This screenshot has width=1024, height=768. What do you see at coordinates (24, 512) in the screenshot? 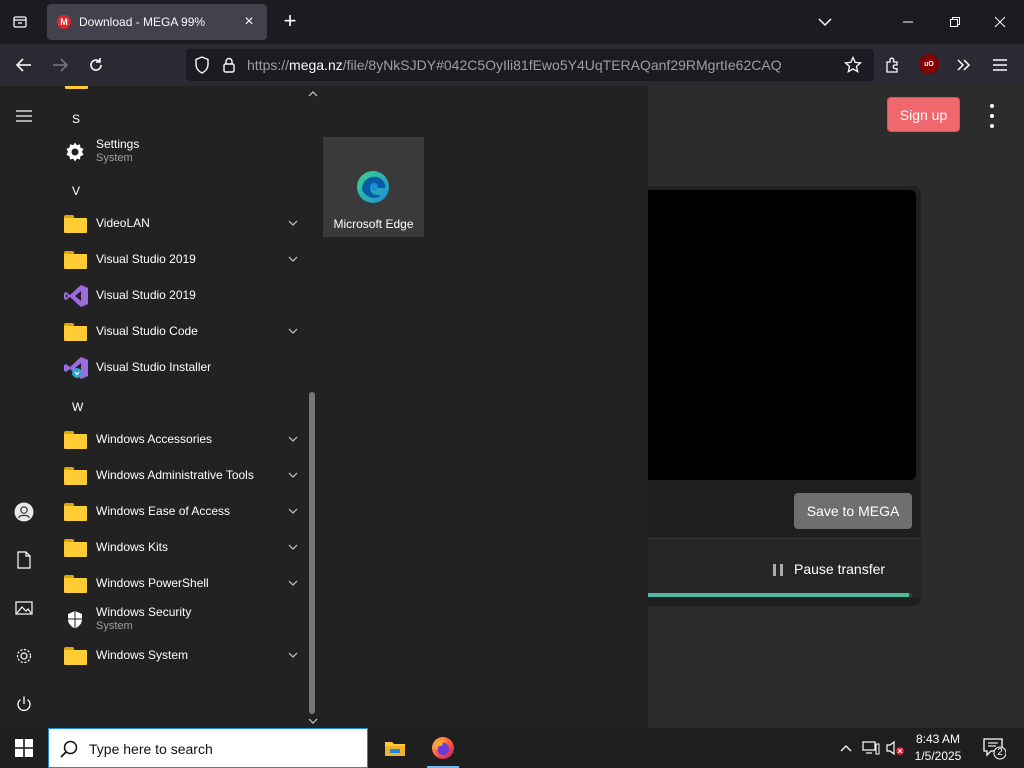
I see `user-account-icon` at bounding box center [24, 512].